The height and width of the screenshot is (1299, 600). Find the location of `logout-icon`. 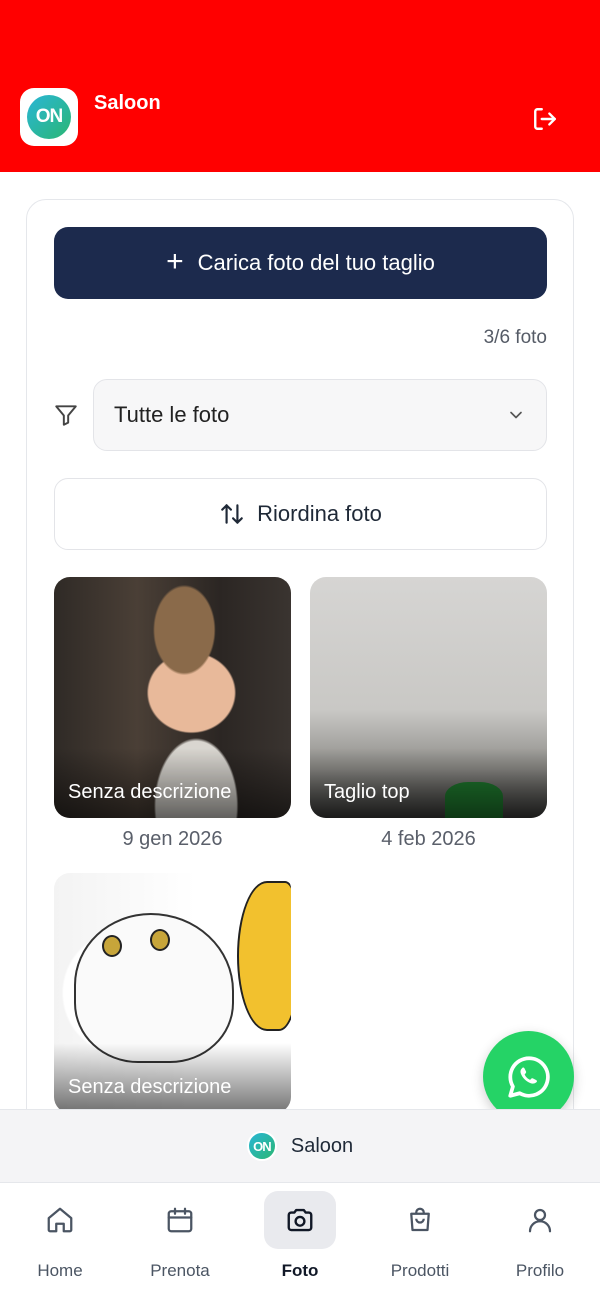

logout-icon is located at coordinates (545, 119).